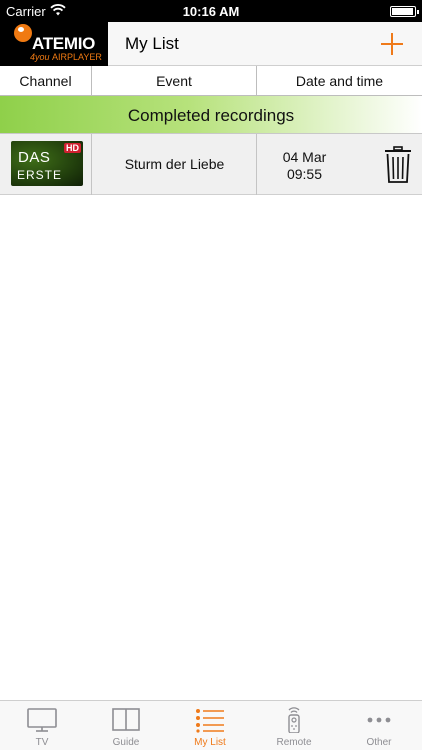 The height and width of the screenshot is (750, 422). I want to click on logo-sub-prefix: 4you, so click(40, 57).